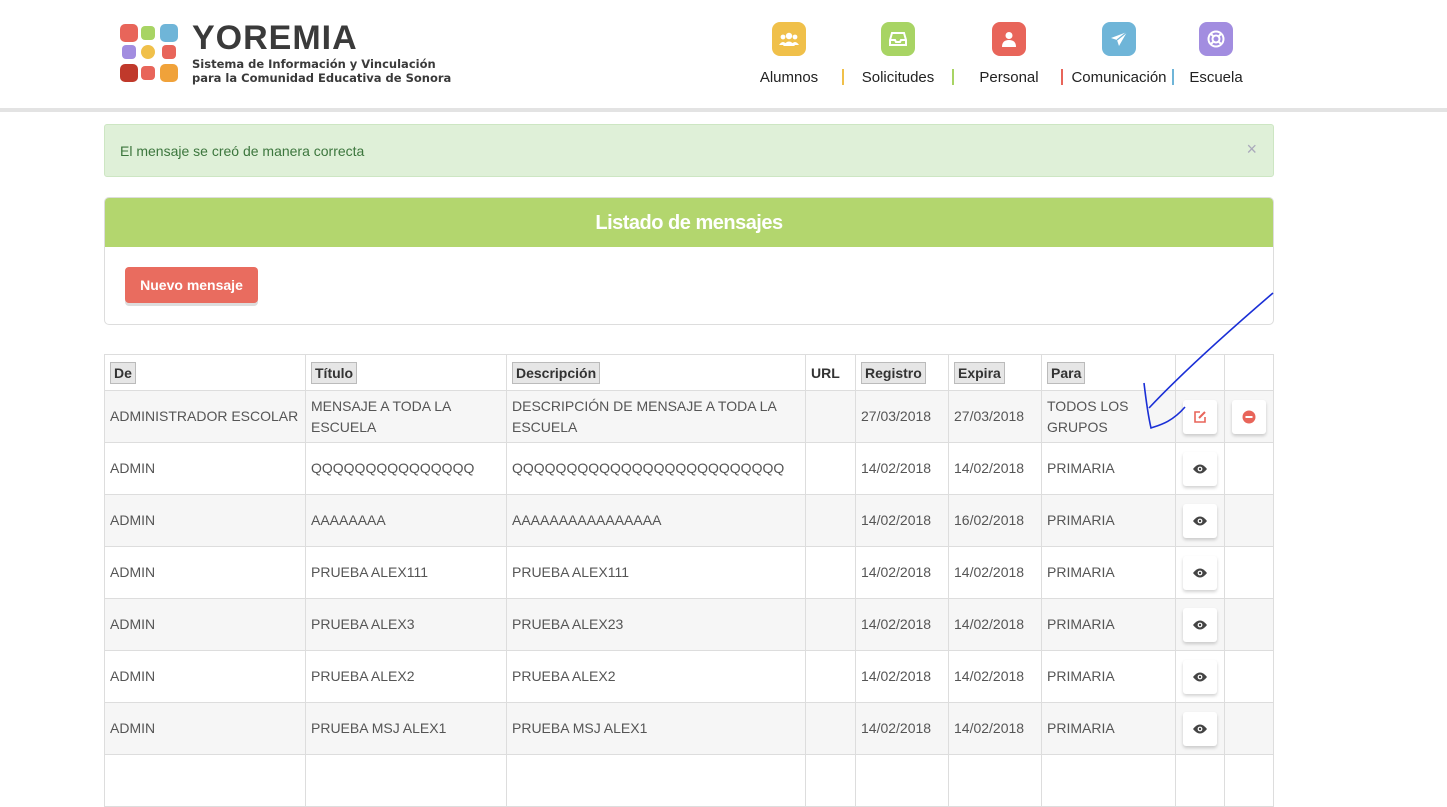  What do you see at coordinates (656, 468) in the screenshot?
I see `cell-descripcion: QQQQQQQQQQQQQQQQQQQQQQQQQ` at bounding box center [656, 468].